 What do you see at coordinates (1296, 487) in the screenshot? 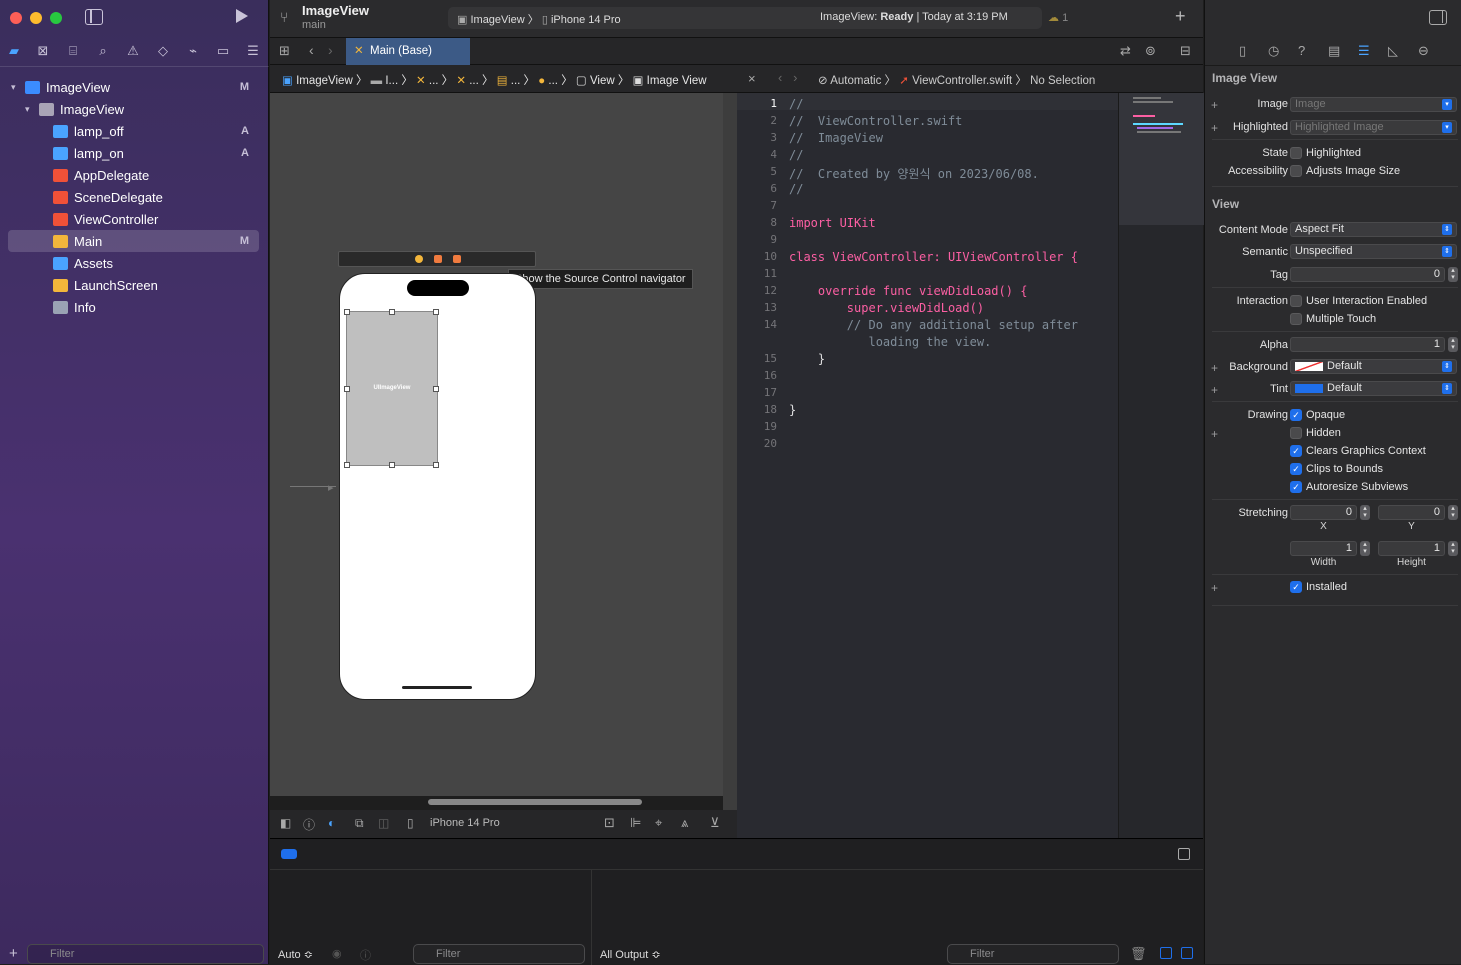
I see `autoresize-subviews-checkbox: ✓` at bounding box center [1296, 487].